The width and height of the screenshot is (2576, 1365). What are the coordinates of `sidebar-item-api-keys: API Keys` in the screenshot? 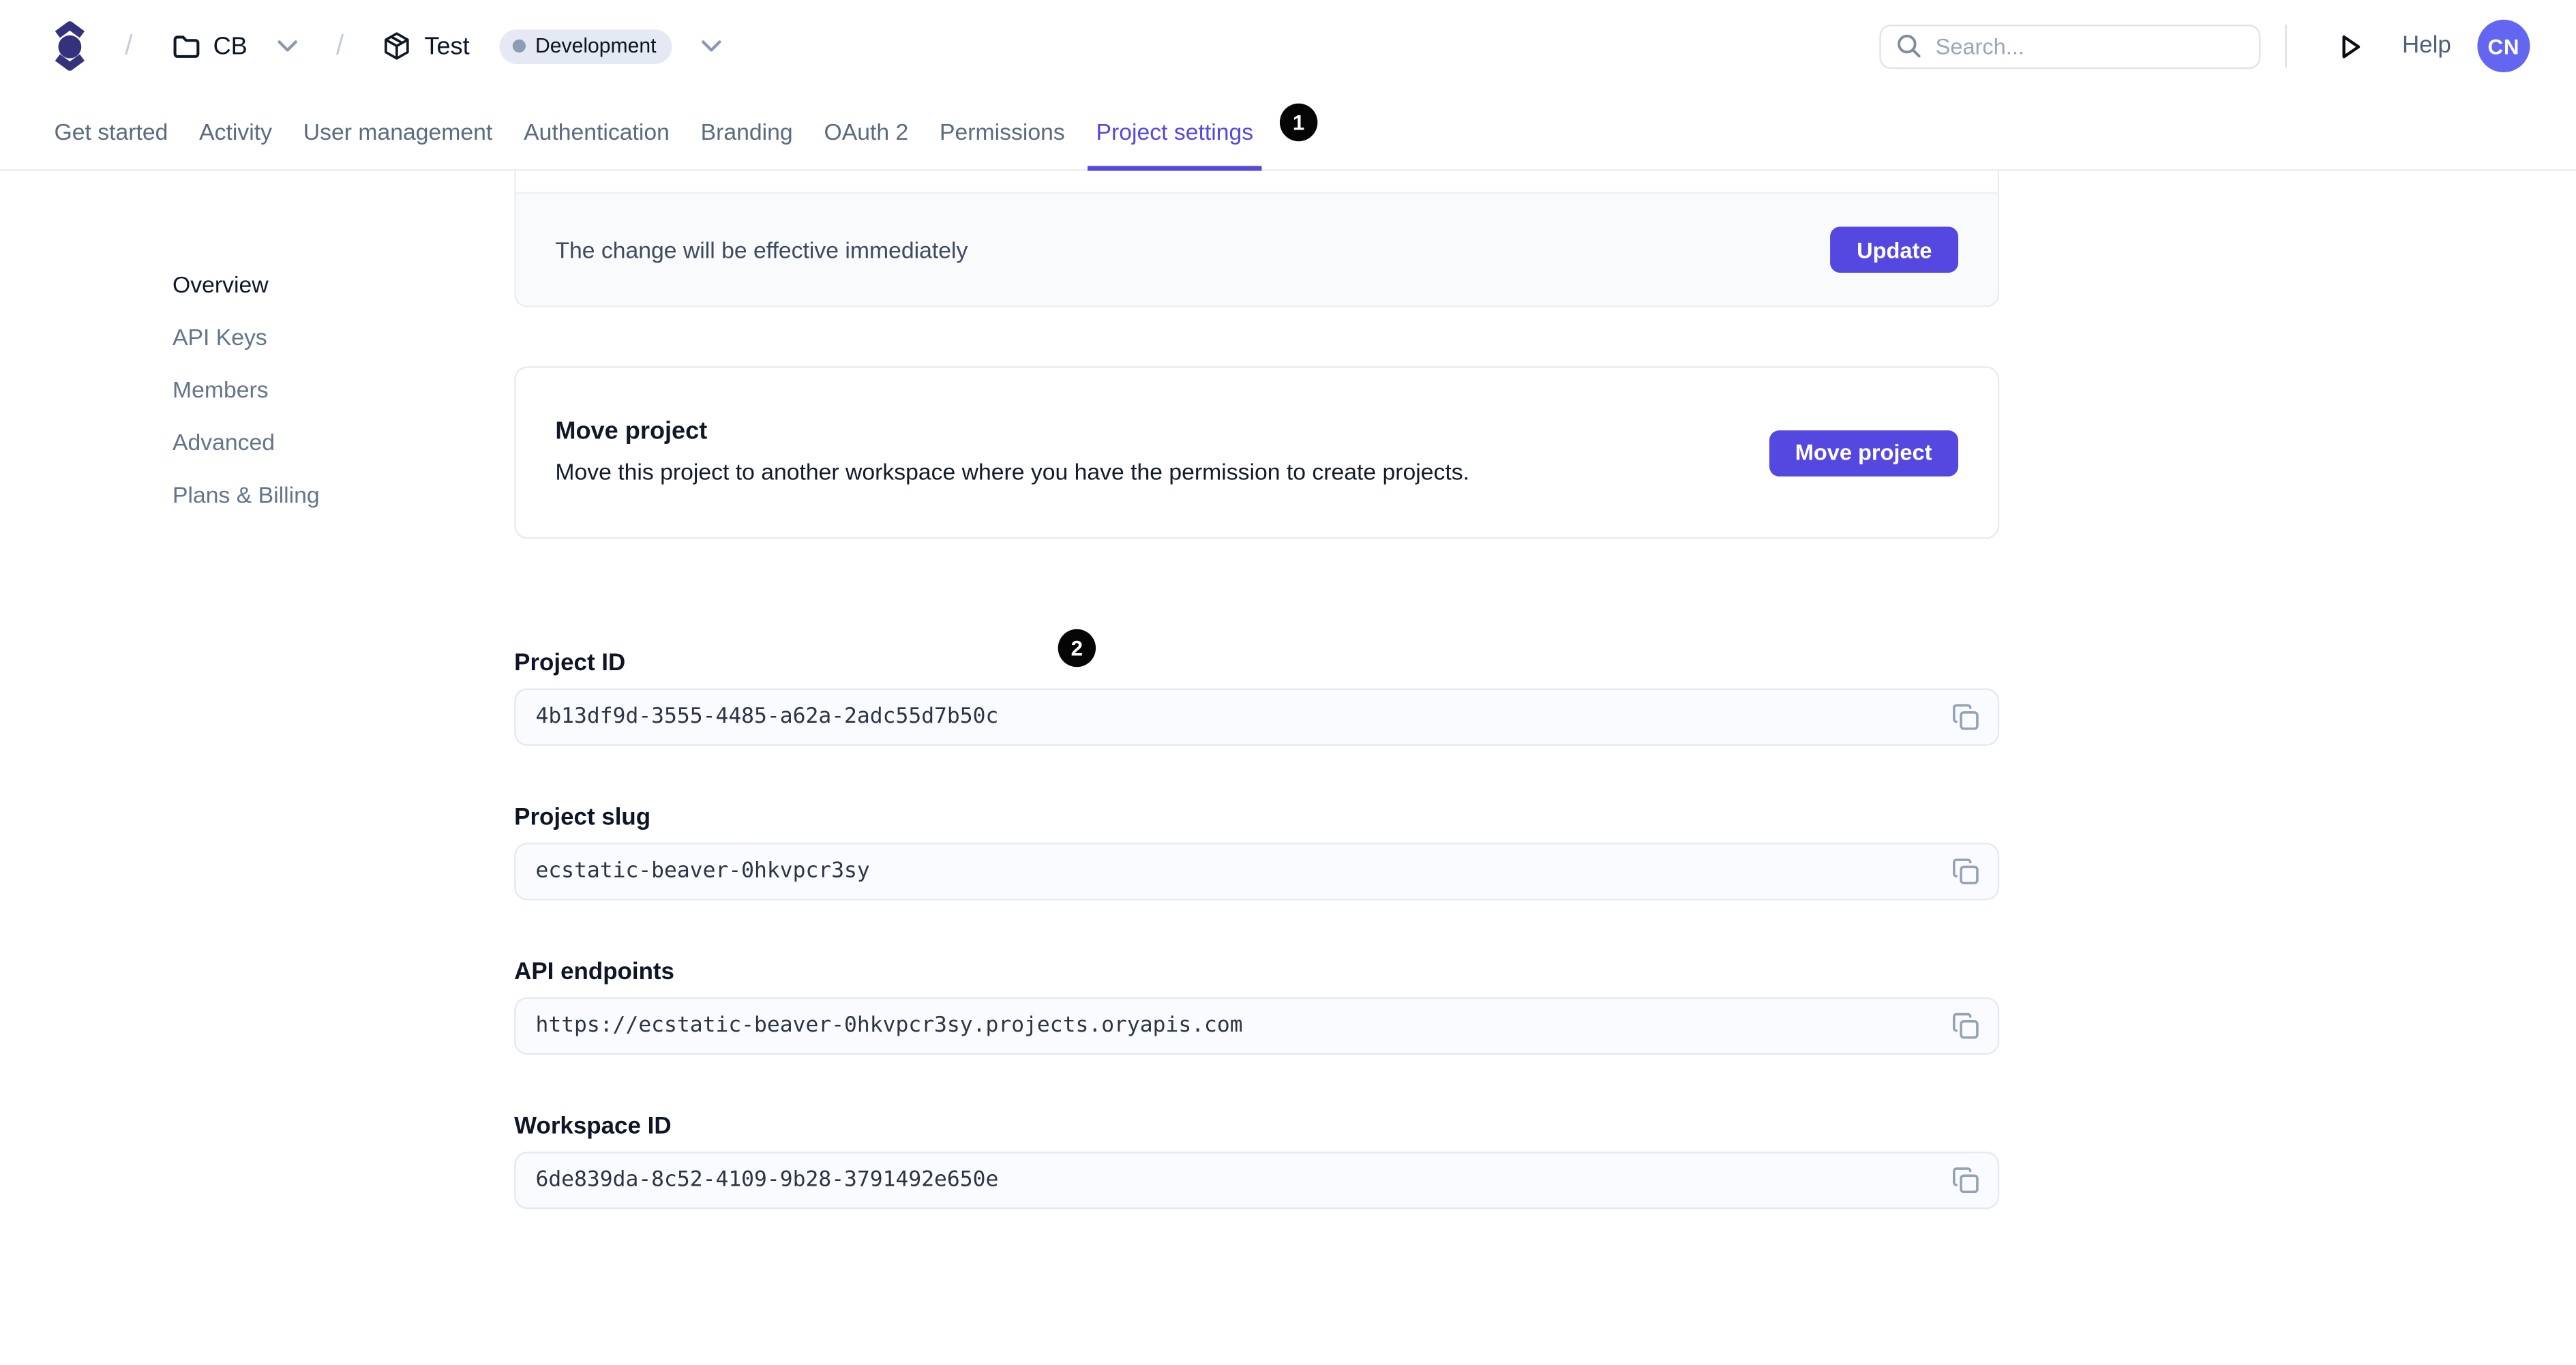 It's located at (343, 336).